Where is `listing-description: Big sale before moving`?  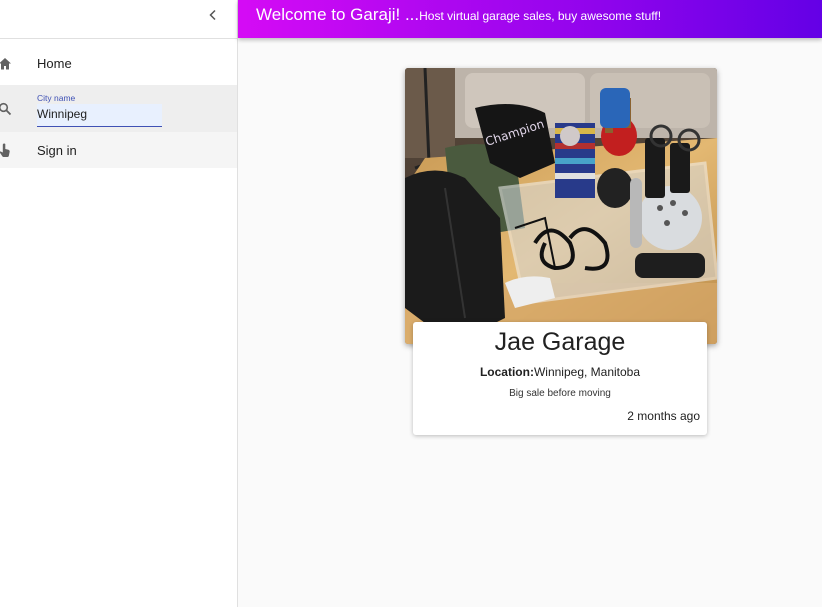 listing-description: Big sale before moving is located at coordinates (560, 393).